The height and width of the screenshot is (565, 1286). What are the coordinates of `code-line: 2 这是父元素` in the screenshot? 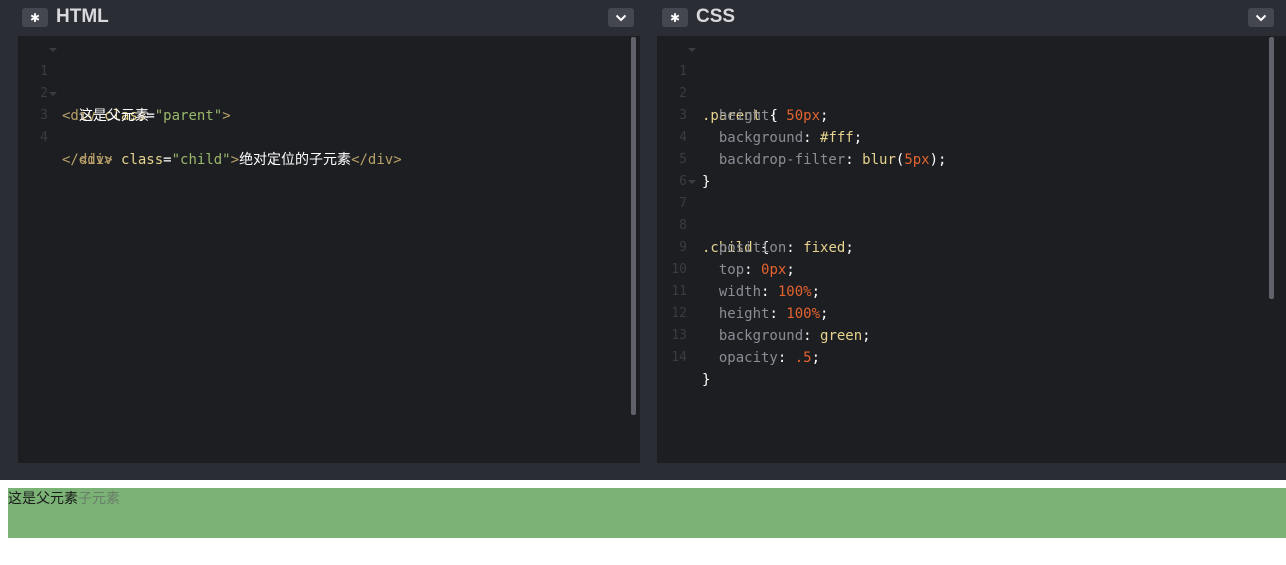 It's located at (329, 92).